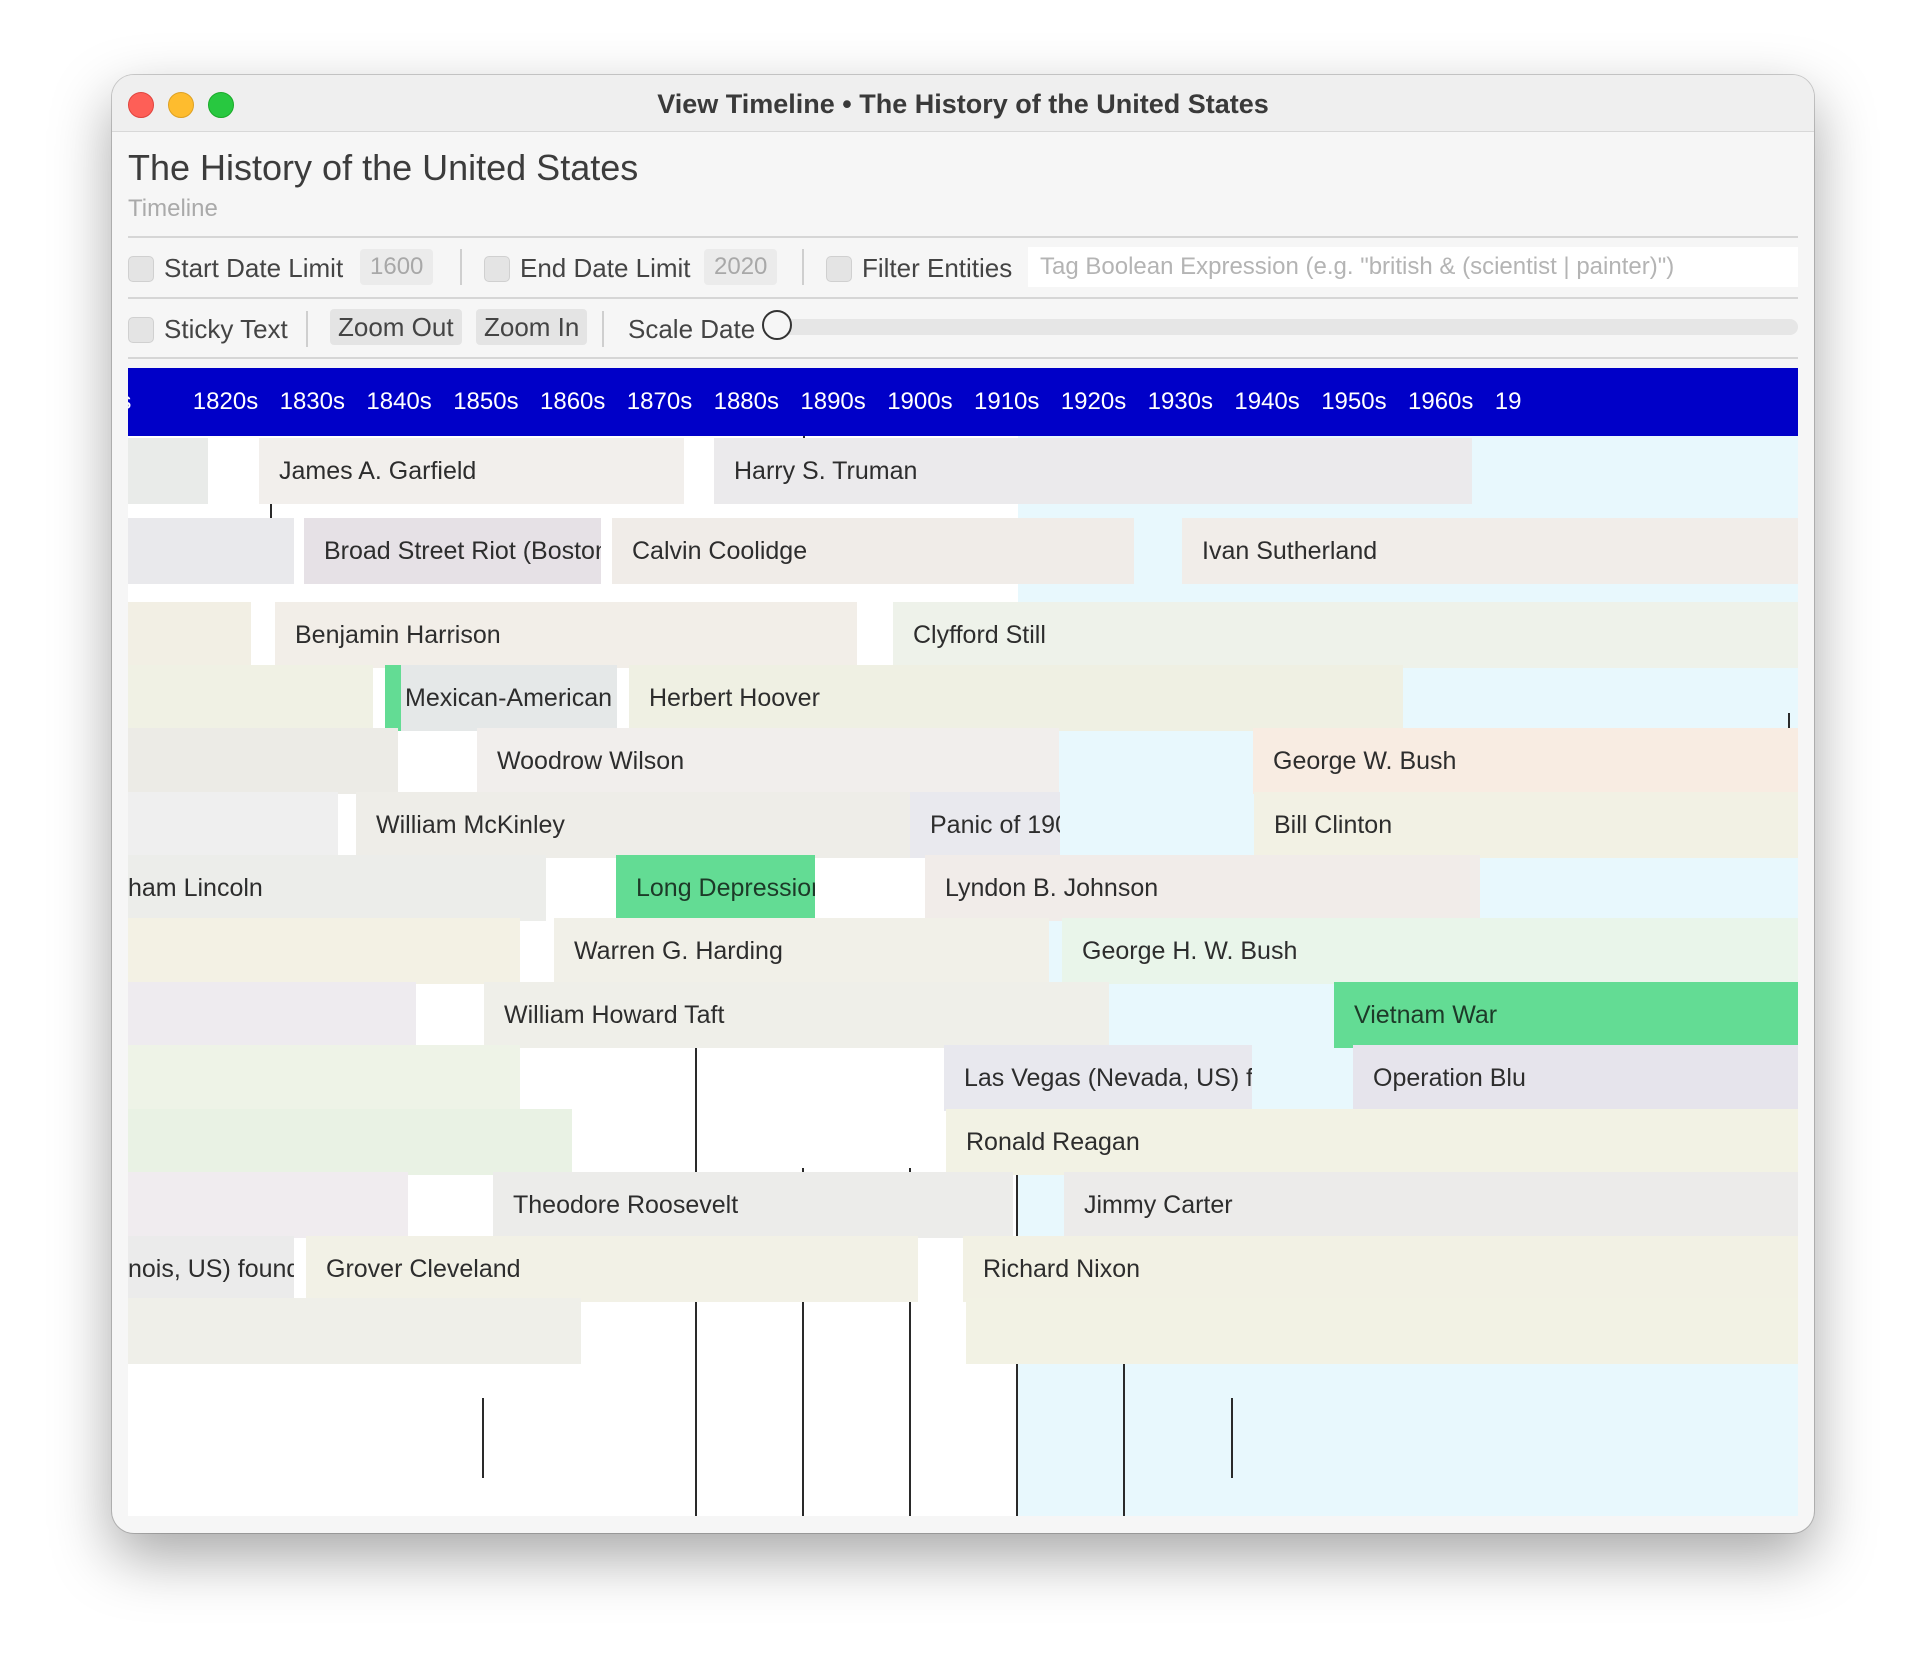  What do you see at coordinates (399, 401) in the screenshot?
I see `decade-label: 1840s` at bounding box center [399, 401].